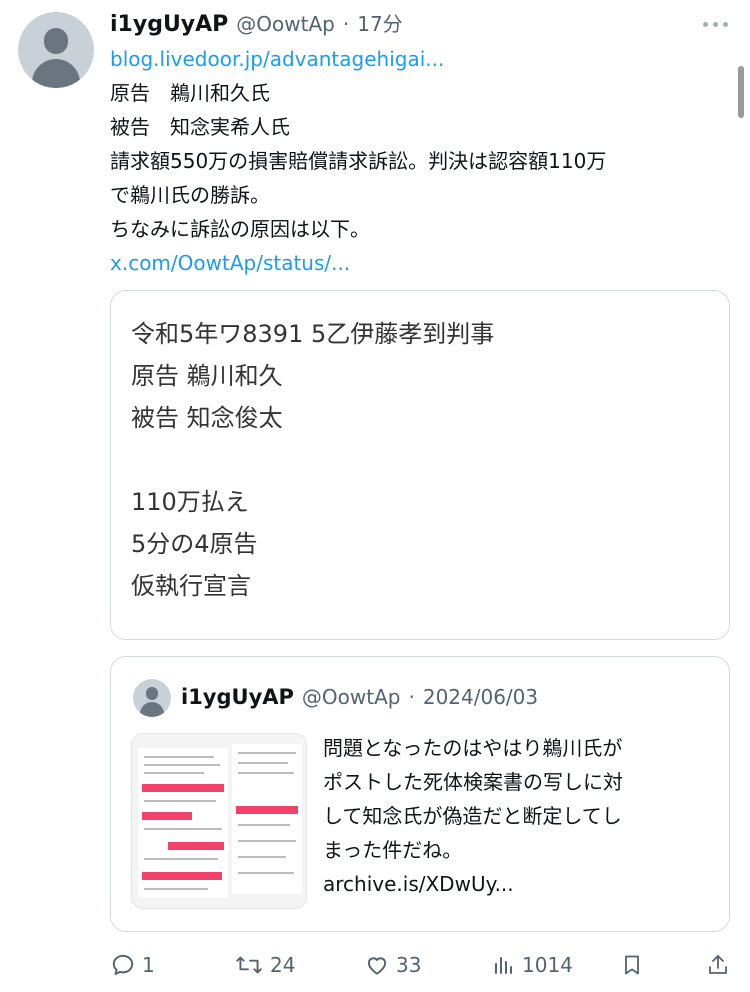 The width and height of the screenshot is (750, 992). What do you see at coordinates (420, 460) in the screenshot?
I see `image-blank-line` at bounding box center [420, 460].